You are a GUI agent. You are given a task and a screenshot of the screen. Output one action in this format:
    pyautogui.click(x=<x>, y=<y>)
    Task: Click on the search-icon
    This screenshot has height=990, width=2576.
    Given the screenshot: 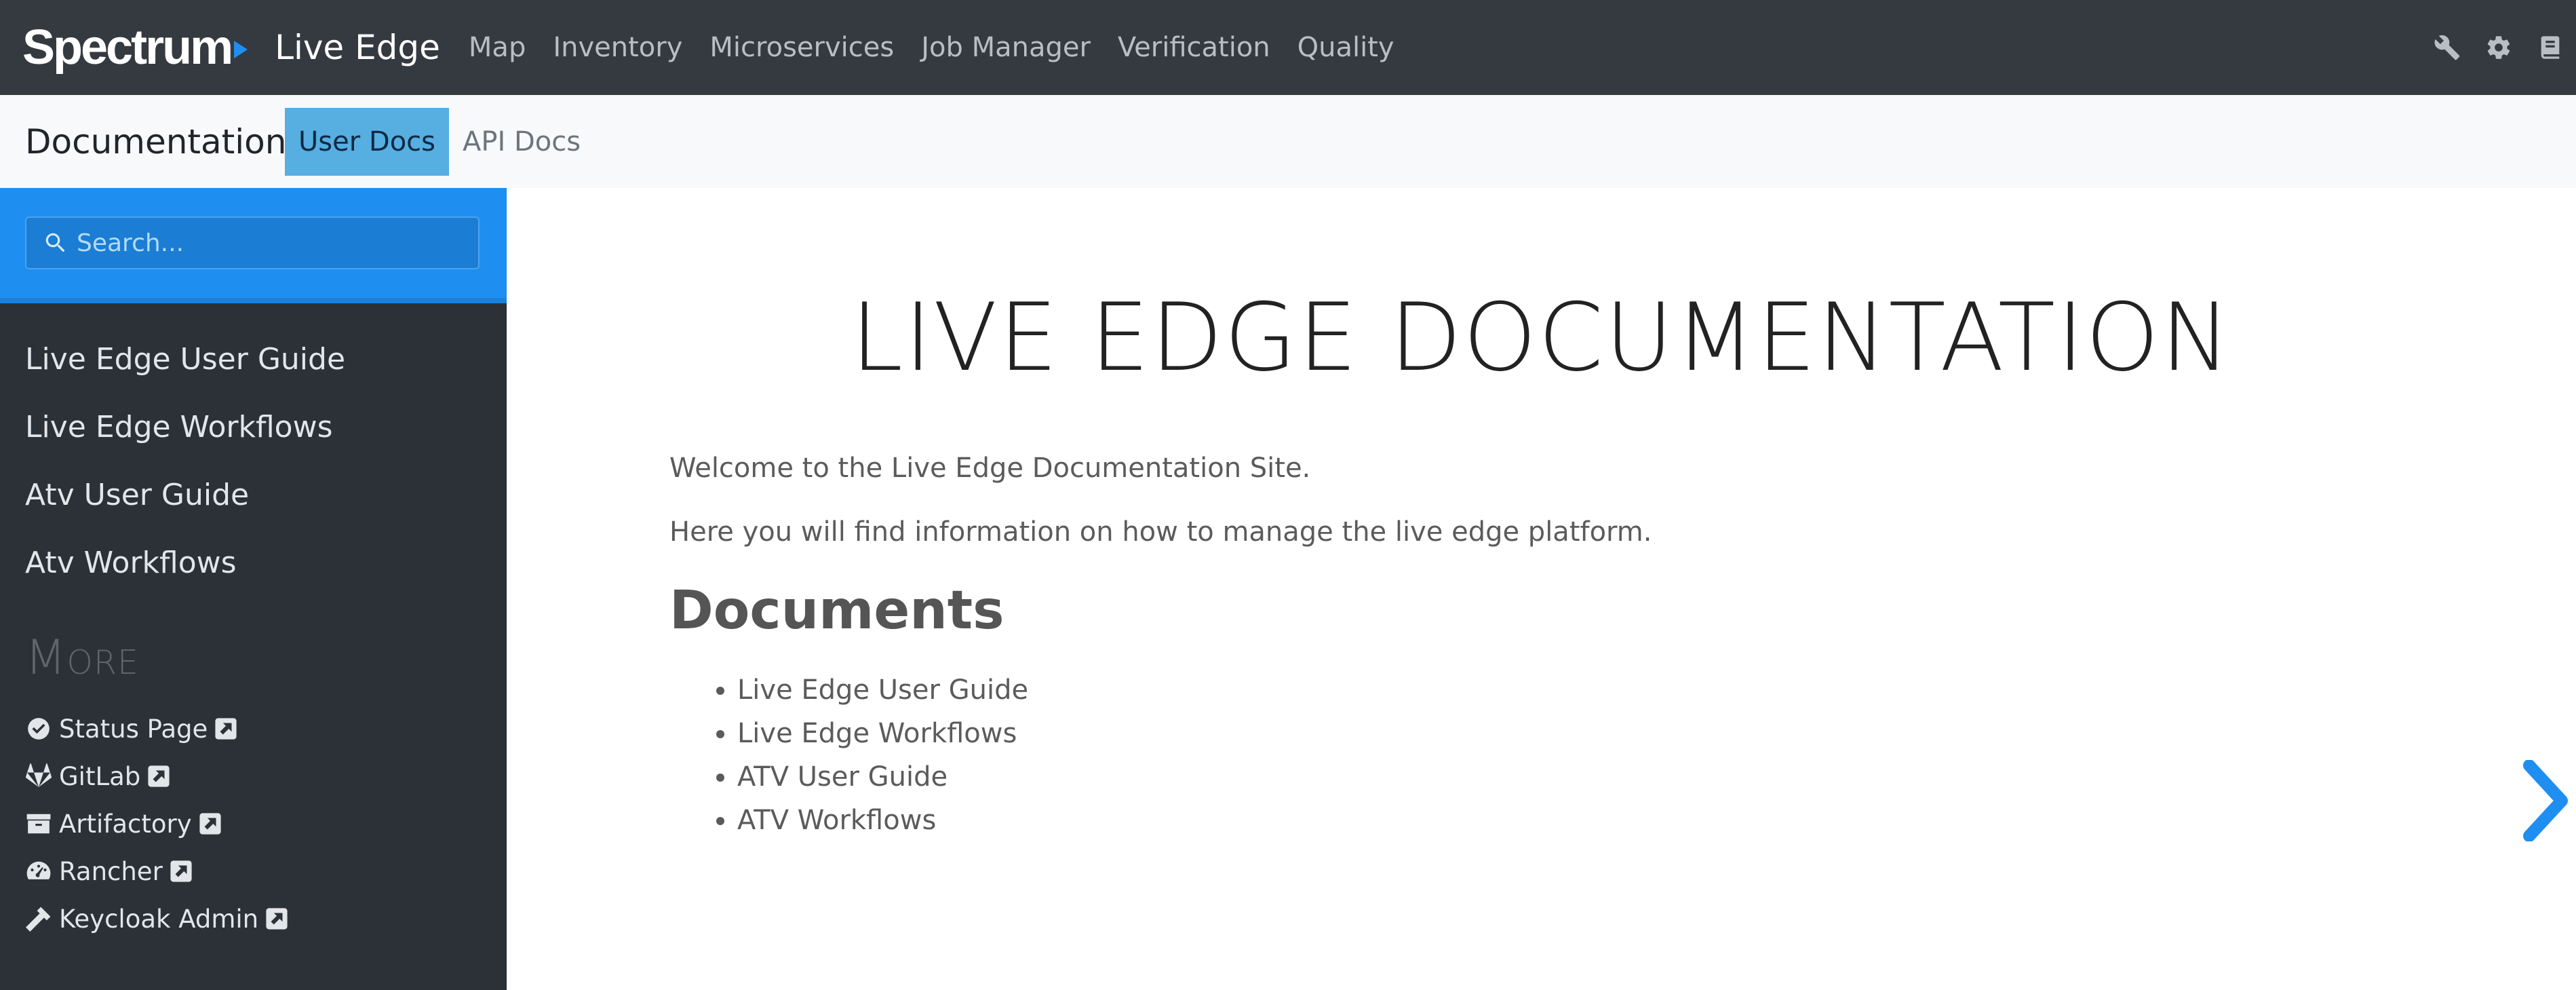 What is the action you would take?
    pyautogui.click(x=55, y=243)
    